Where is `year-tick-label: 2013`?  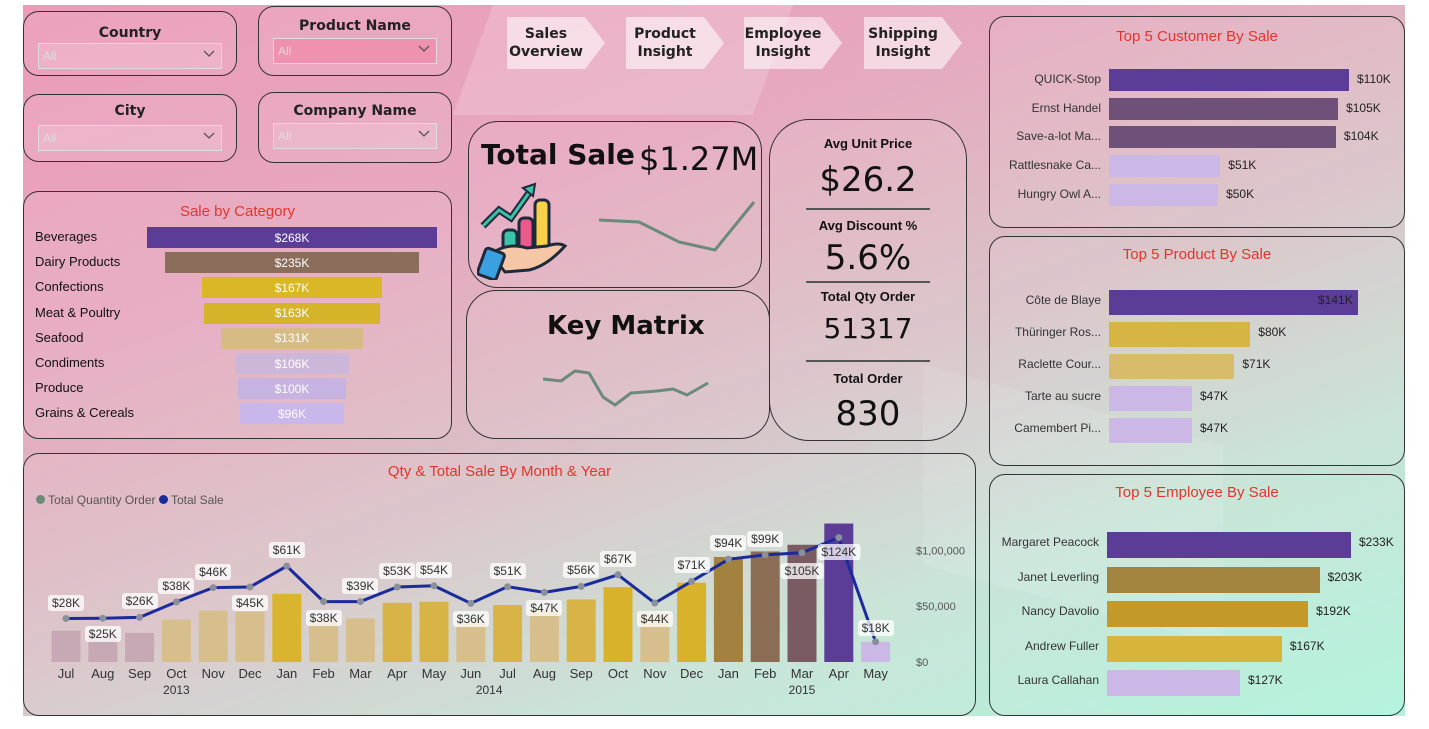 year-tick-label: 2013 is located at coordinates (176, 690).